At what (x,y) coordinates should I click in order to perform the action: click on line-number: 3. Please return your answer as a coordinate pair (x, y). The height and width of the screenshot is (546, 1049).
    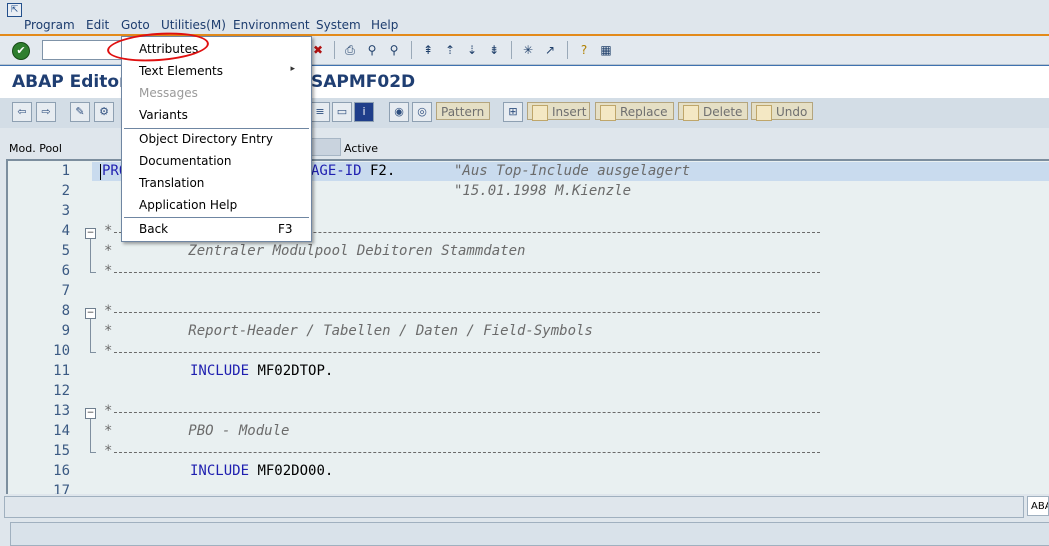
    Looking at the image, I should click on (65, 211).